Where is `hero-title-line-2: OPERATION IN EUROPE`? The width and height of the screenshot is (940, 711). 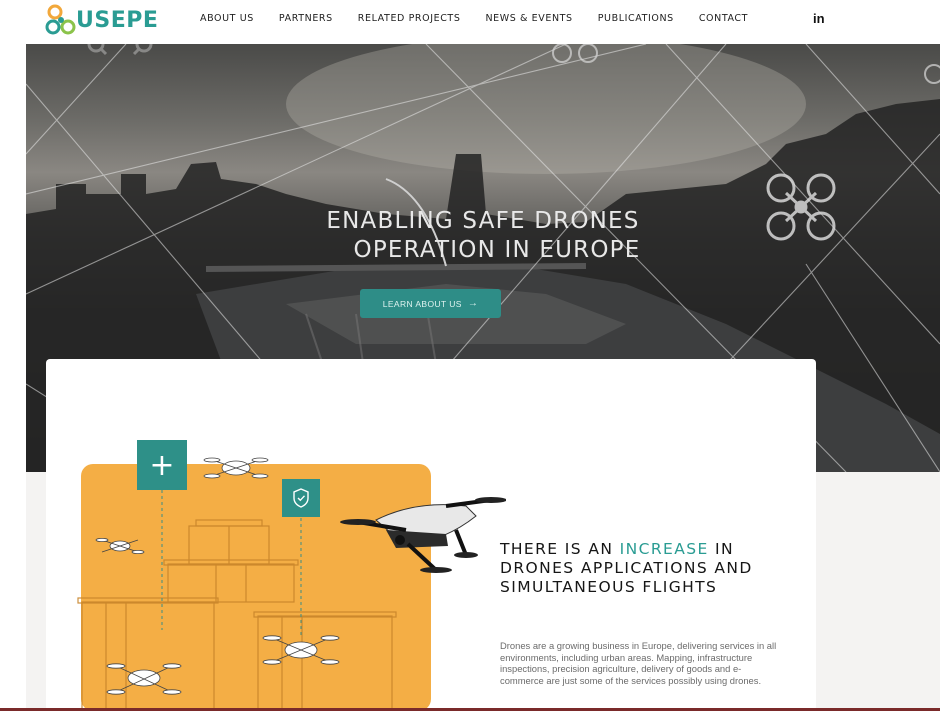 hero-title-line-2: OPERATION IN EUROPE is located at coordinates (497, 250).